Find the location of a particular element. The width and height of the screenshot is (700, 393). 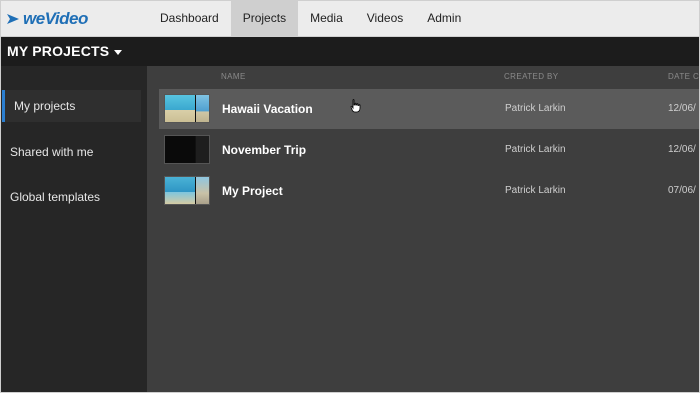

page-title: MY PROJECTS is located at coordinates (58, 51).